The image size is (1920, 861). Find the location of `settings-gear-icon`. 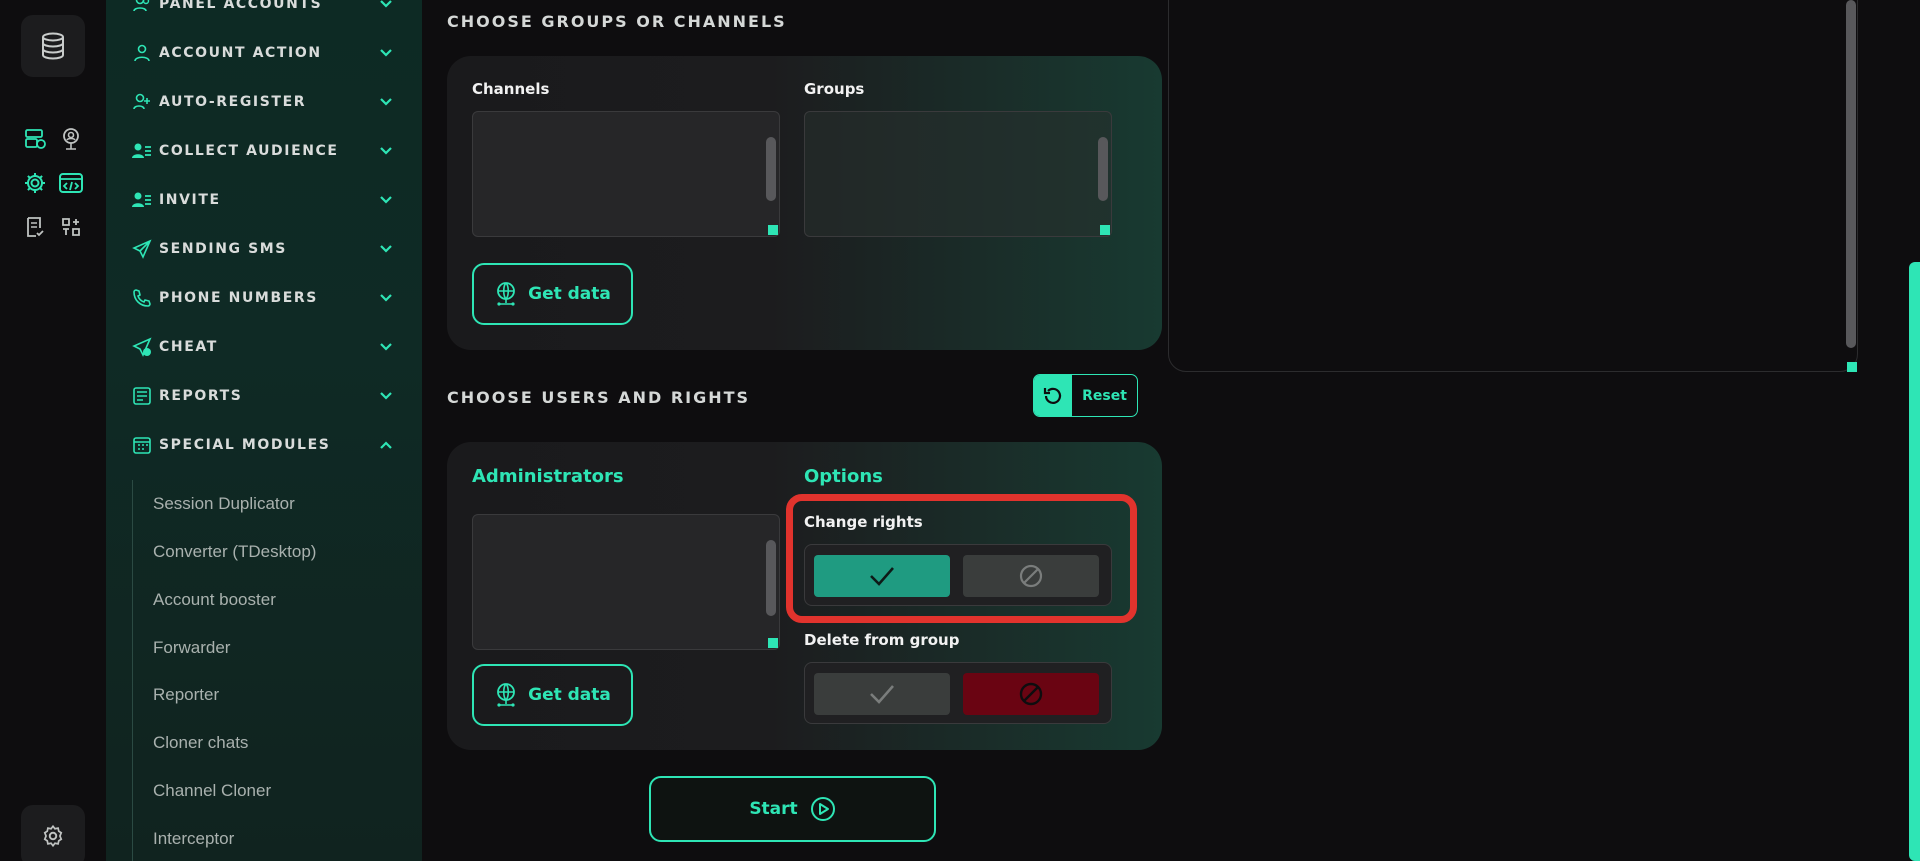

settings-gear-icon is located at coordinates (35, 183).